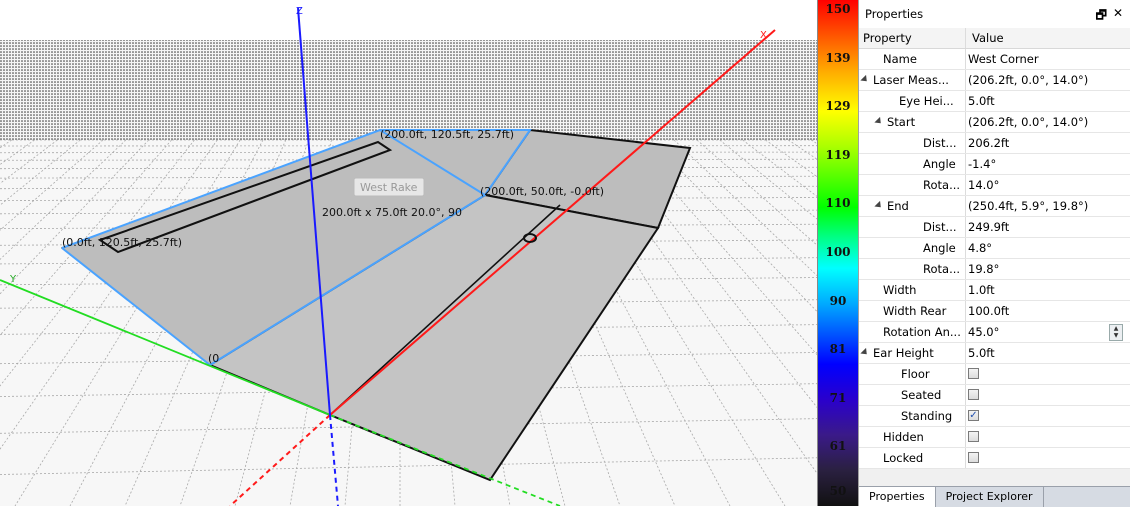  I want to click on property-value: 19.8°, so click(983, 269).